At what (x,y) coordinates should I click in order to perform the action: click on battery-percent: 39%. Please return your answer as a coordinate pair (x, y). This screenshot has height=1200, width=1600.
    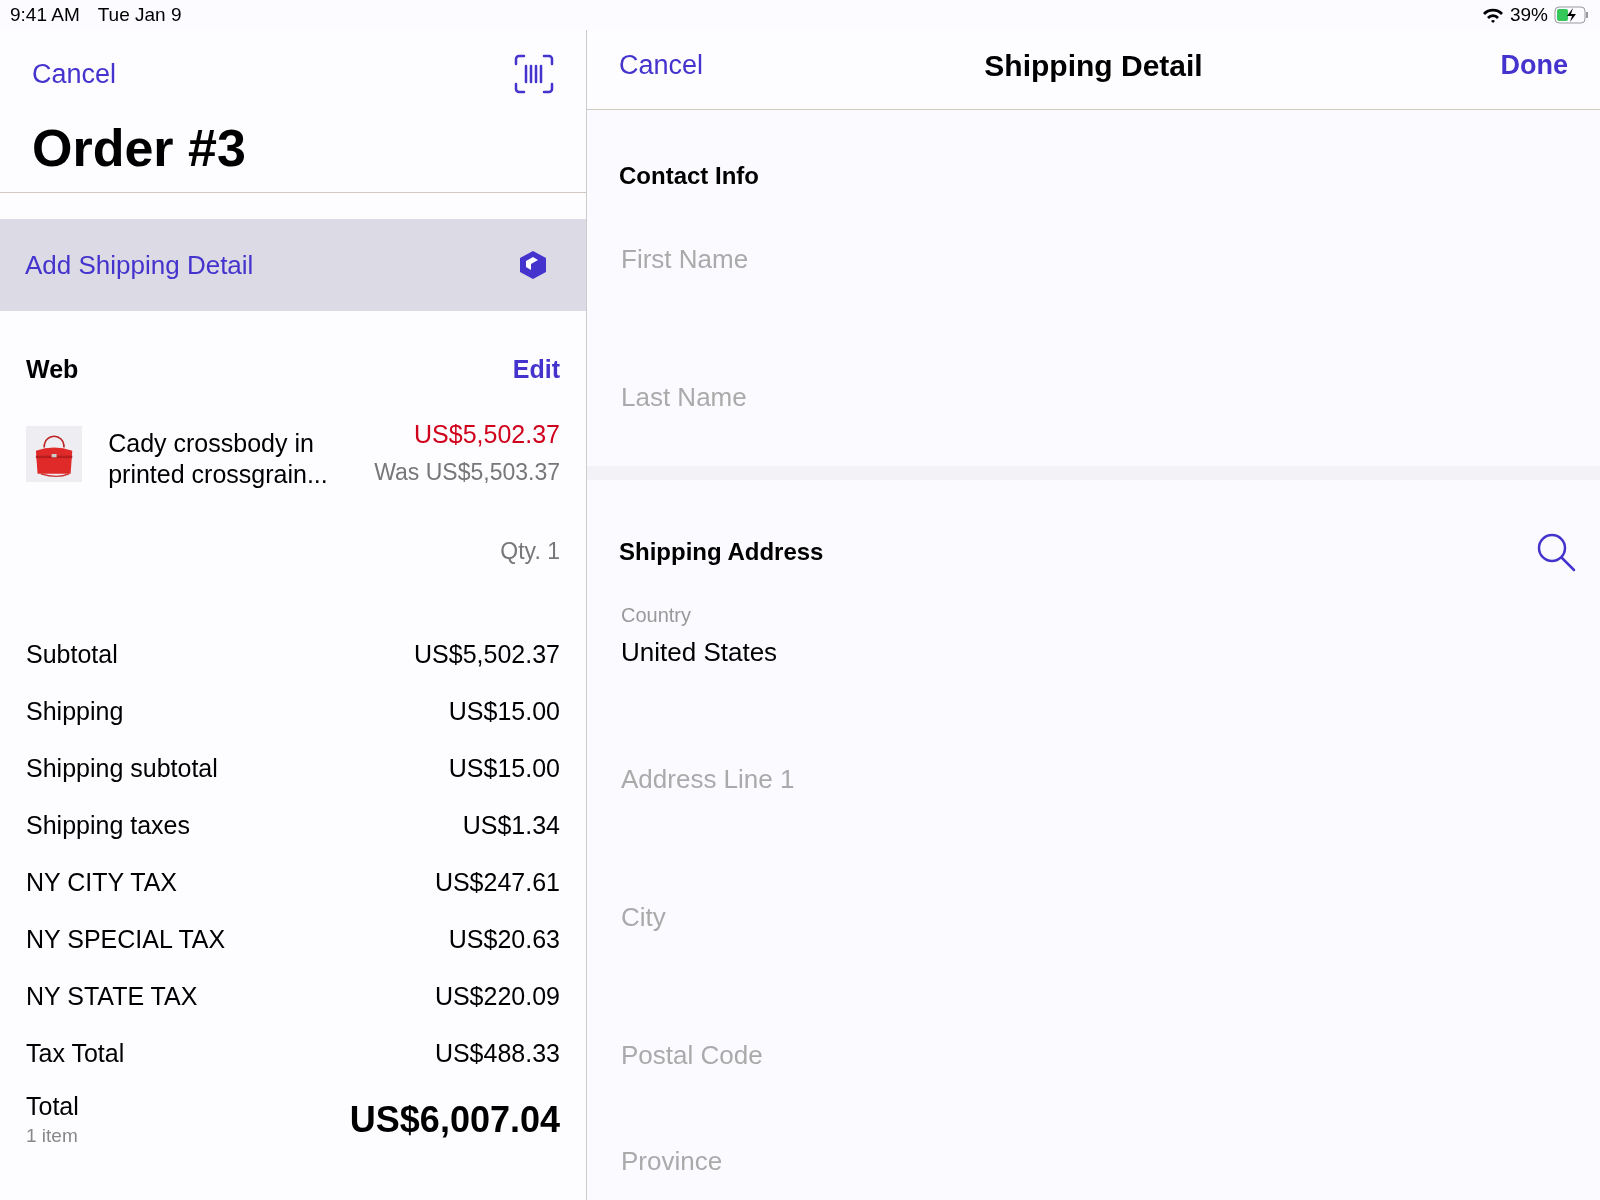
    Looking at the image, I should click on (1528, 15).